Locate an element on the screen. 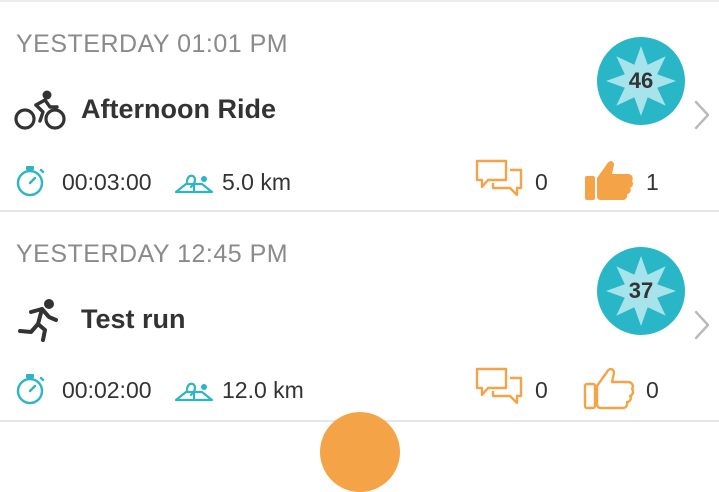 This screenshot has width=719, height=492. likes-count: 1 is located at coordinates (652, 182).